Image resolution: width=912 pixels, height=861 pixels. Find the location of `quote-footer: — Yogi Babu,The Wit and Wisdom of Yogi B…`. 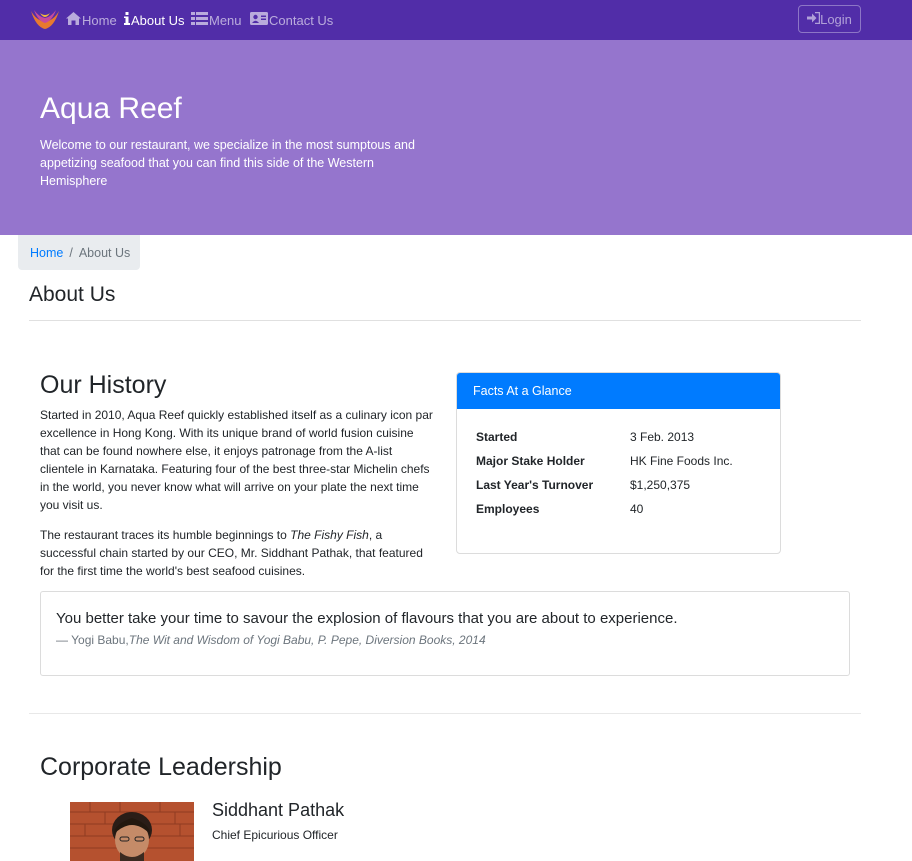

quote-footer: — Yogi Babu,The Wit and Wisdom of Yogi B… is located at coordinates (271, 640).